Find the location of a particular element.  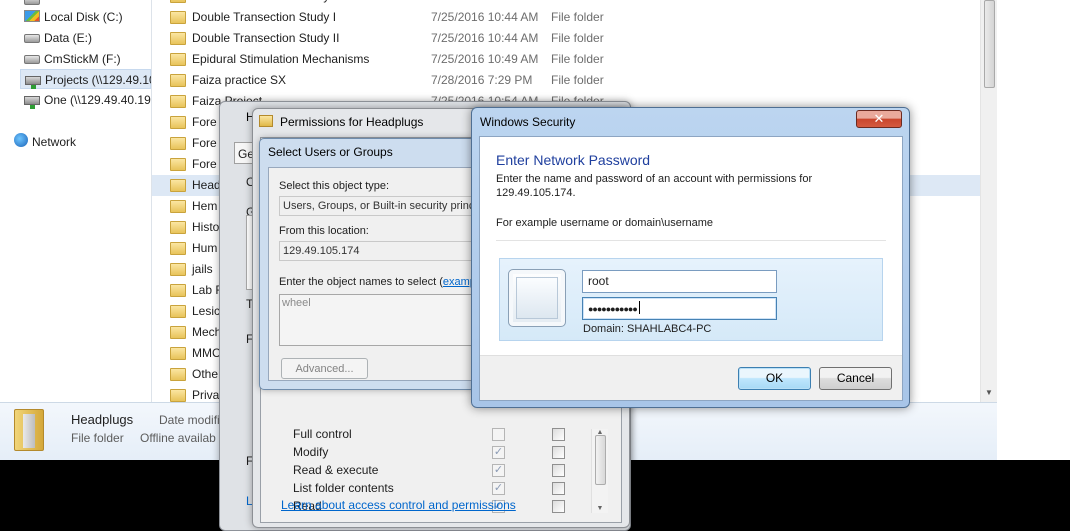

permission-label: Modify is located at coordinates (311, 452).